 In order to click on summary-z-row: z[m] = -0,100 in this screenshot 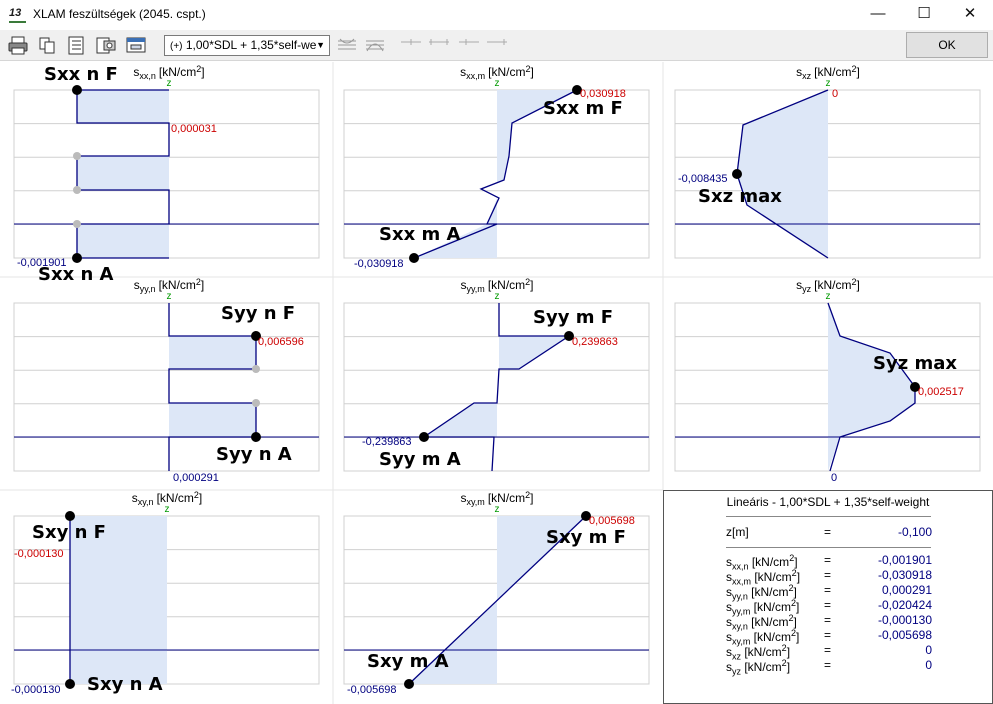, I will do `click(828, 532)`.